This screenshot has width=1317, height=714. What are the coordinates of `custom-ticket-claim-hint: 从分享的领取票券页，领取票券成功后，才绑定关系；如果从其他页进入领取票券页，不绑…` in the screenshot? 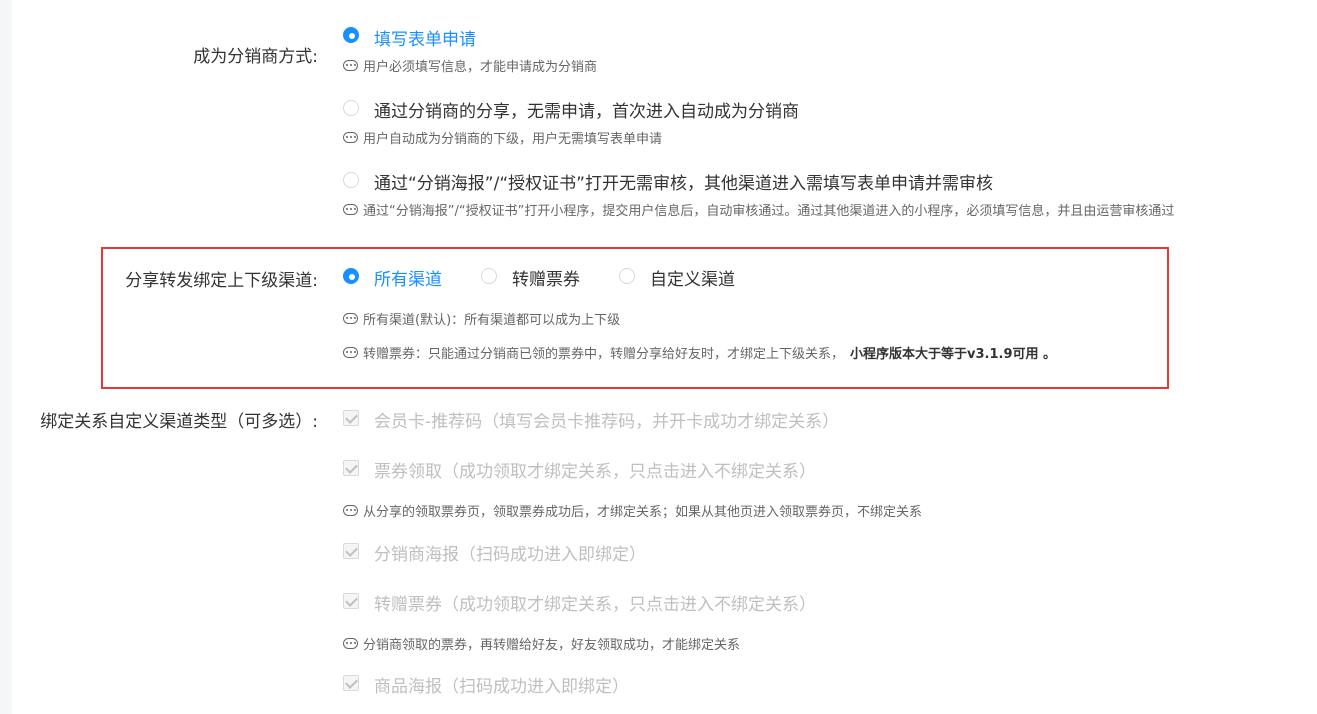 It's located at (632, 510).